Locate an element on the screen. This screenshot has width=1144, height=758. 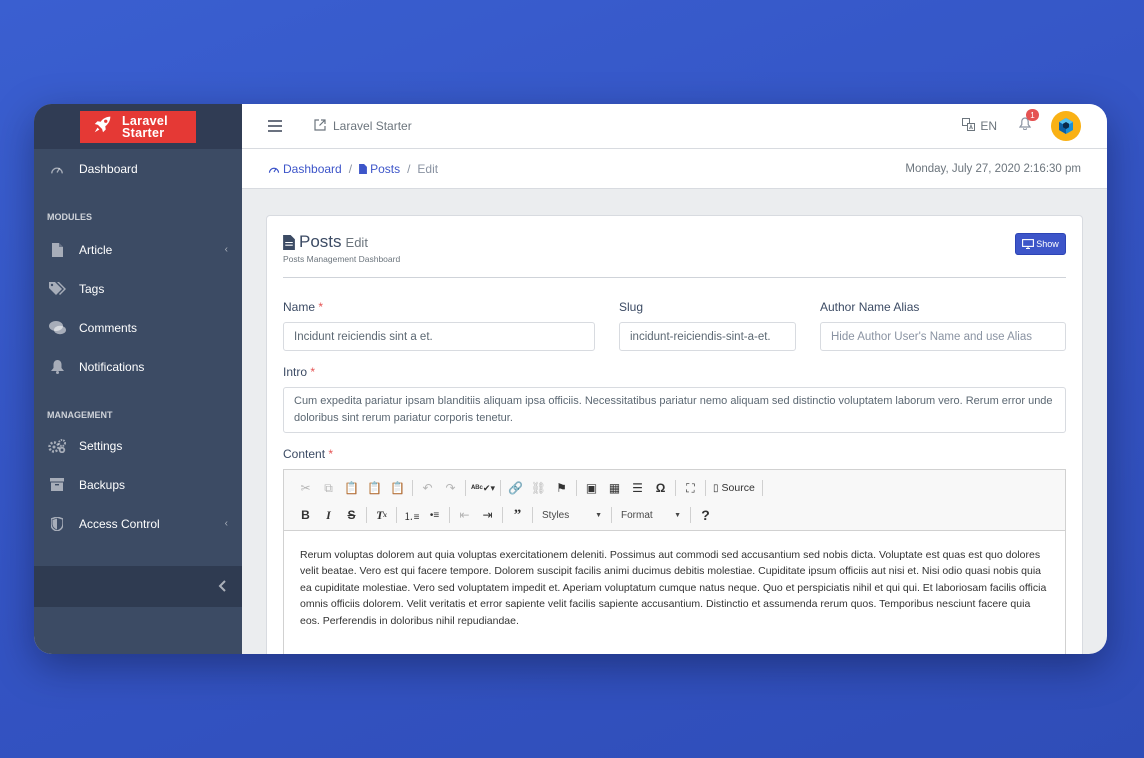
sidebar-item-tags: Tags is located at coordinates (138, 288).